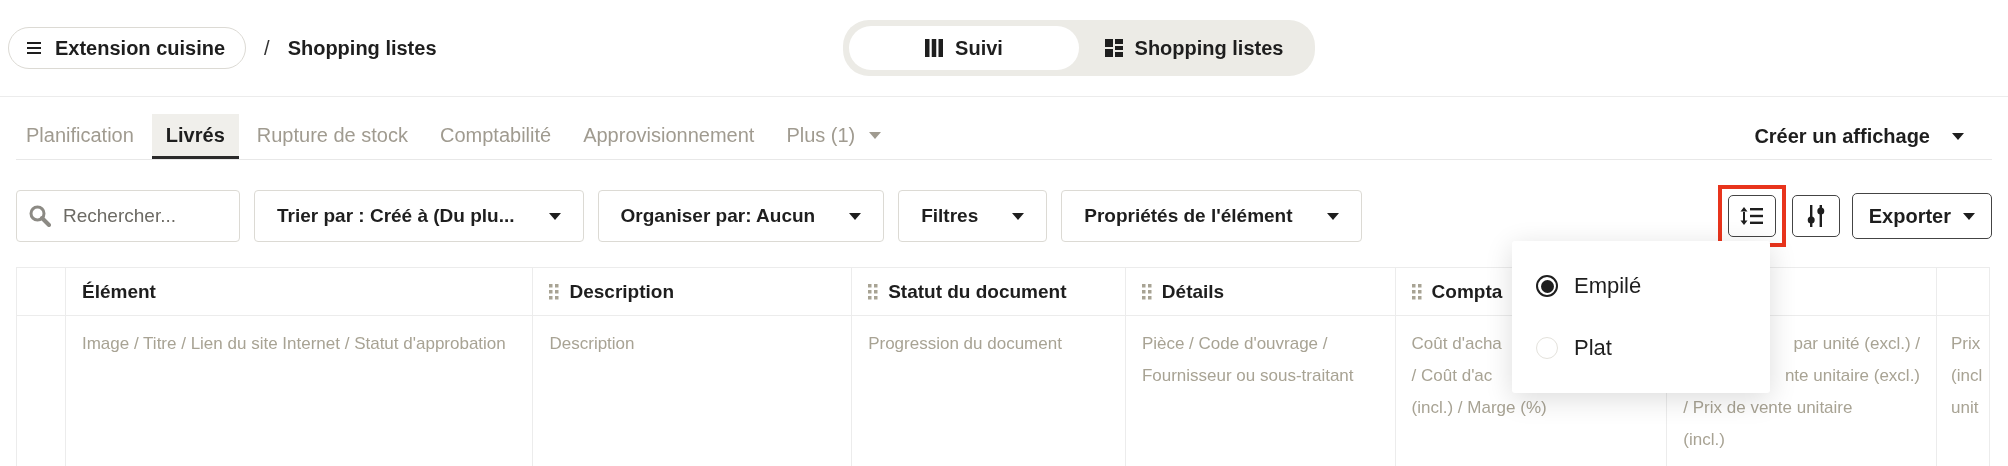 The image size is (2008, 466). What do you see at coordinates (1859, 136) in the screenshot?
I see `create-view-button: Créer un affichage` at bounding box center [1859, 136].